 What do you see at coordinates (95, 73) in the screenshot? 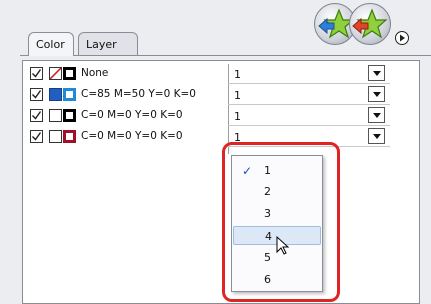
I see `row-label: None` at bounding box center [95, 73].